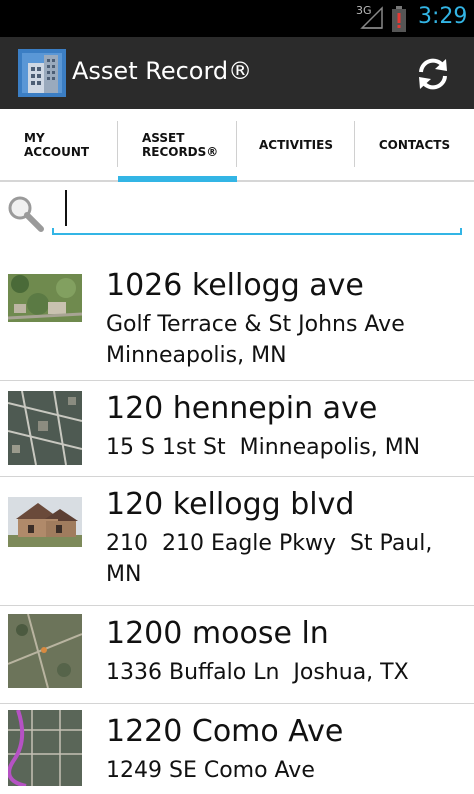 The width and height of the screenshot is (474, 794). Describe the element at coordinates (237, 18) in the screenshot. I see `status-bar: 3G 3:29` at that location.